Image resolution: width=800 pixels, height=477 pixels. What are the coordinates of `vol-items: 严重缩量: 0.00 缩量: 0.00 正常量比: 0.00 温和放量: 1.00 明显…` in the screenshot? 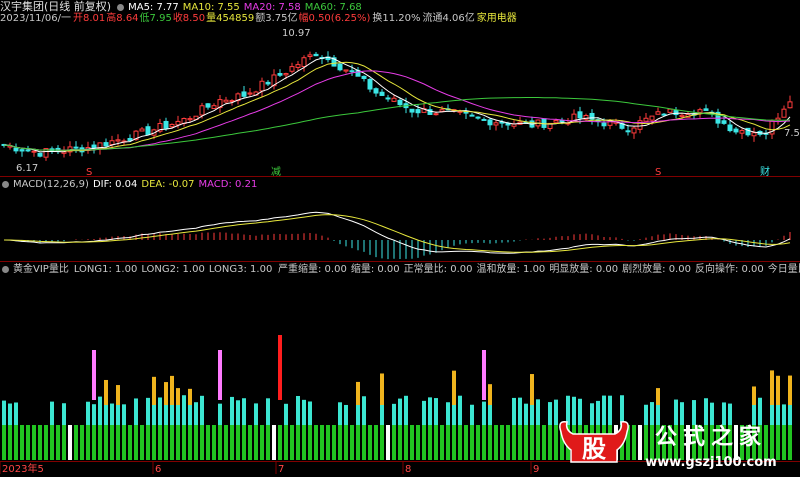 It's located at (539, 269).